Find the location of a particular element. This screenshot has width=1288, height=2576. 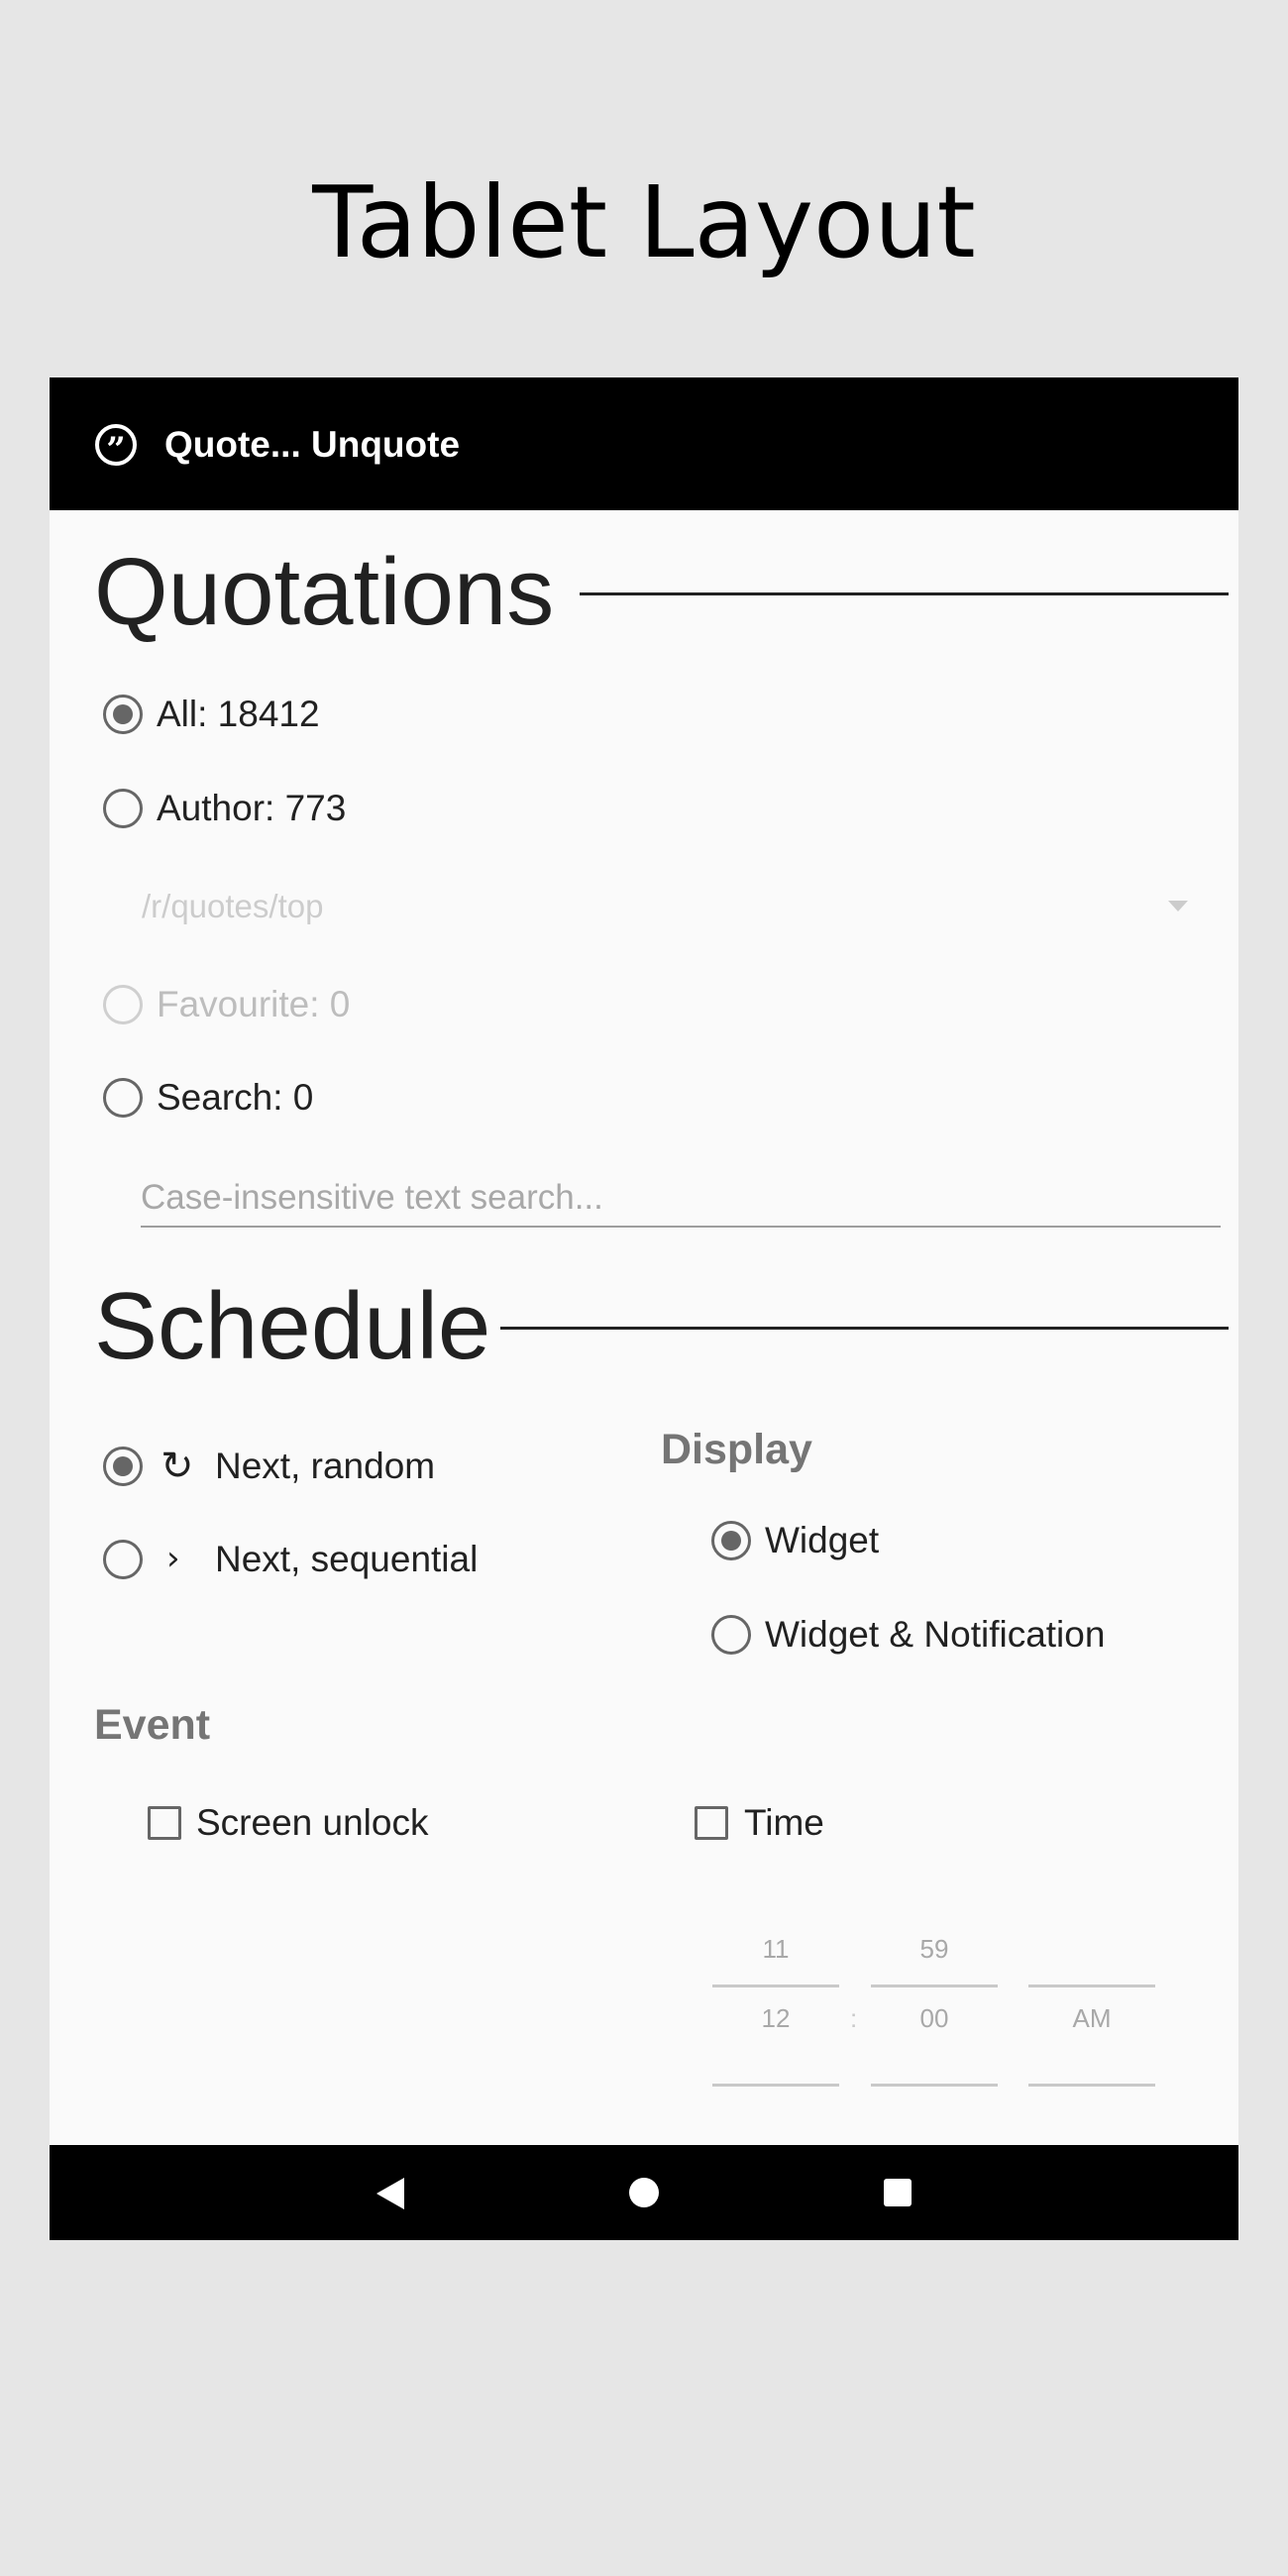

time-label: Time is located at coordinates (784, 1823).